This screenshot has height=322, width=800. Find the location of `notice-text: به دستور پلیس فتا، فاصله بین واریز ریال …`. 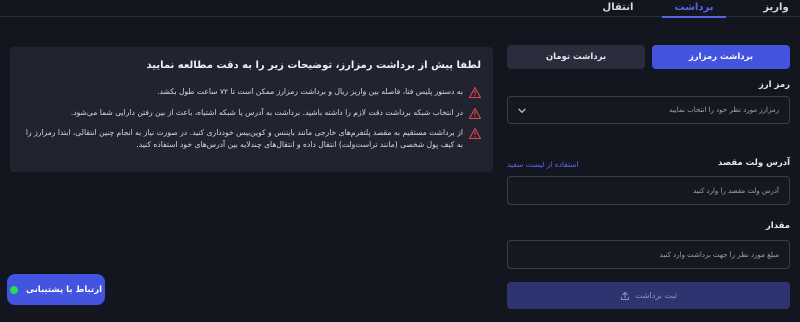

notice-text: به دستور پلیس فتا، فاصله بین واریز ریال … is located at coordinates (310, 91).